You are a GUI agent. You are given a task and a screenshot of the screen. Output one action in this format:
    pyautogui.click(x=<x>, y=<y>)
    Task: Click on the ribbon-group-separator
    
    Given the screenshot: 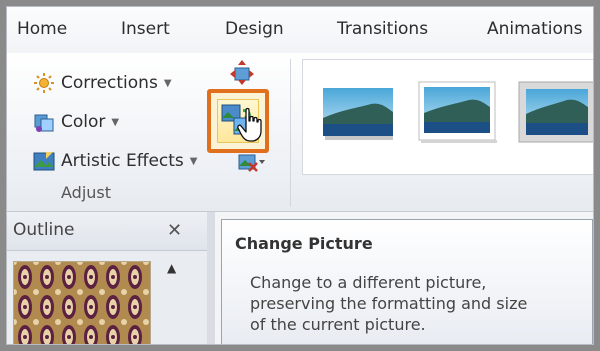 What is the action you would take?
    pyautogui.click(x=290, y=133)
    